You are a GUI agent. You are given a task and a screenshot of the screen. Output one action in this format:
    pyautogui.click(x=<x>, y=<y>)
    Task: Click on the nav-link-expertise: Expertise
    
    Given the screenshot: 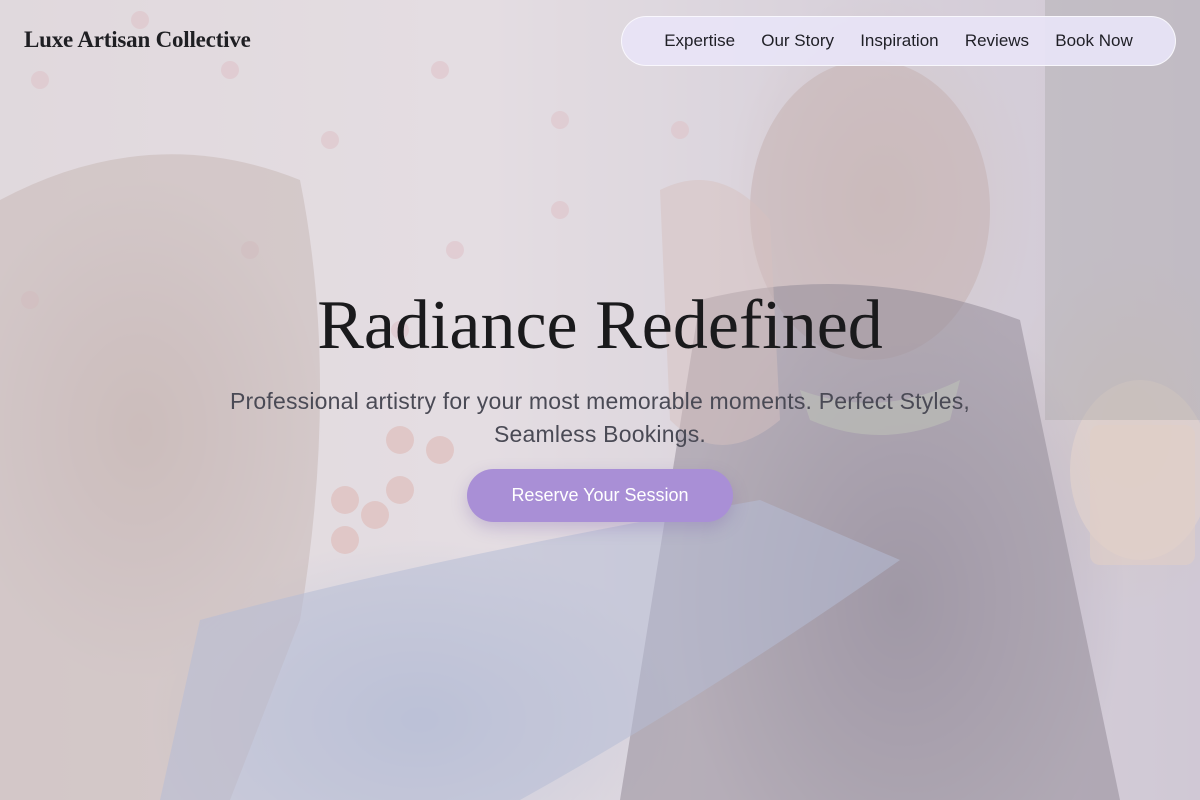 What is the action you would take?
    pyautogui.click(x=699, y=41)
    